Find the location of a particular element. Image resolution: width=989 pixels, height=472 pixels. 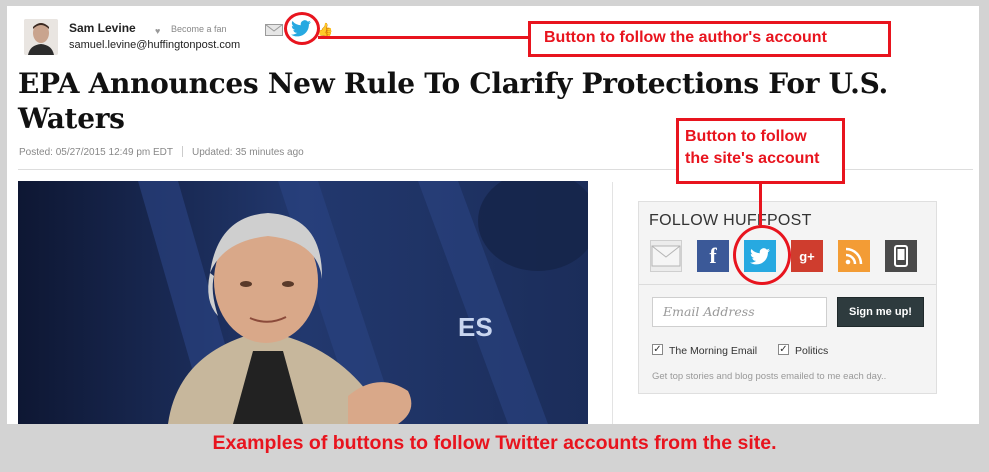

divider is located at coordinates (787, 284).